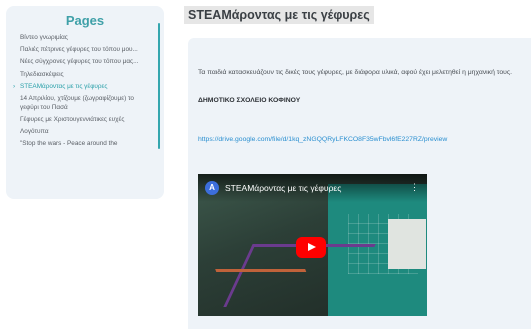 The image size is (531, 329). I want to click on nav-item-teleconferences: Τηλεδιασκέψεις, so click(87, 75).